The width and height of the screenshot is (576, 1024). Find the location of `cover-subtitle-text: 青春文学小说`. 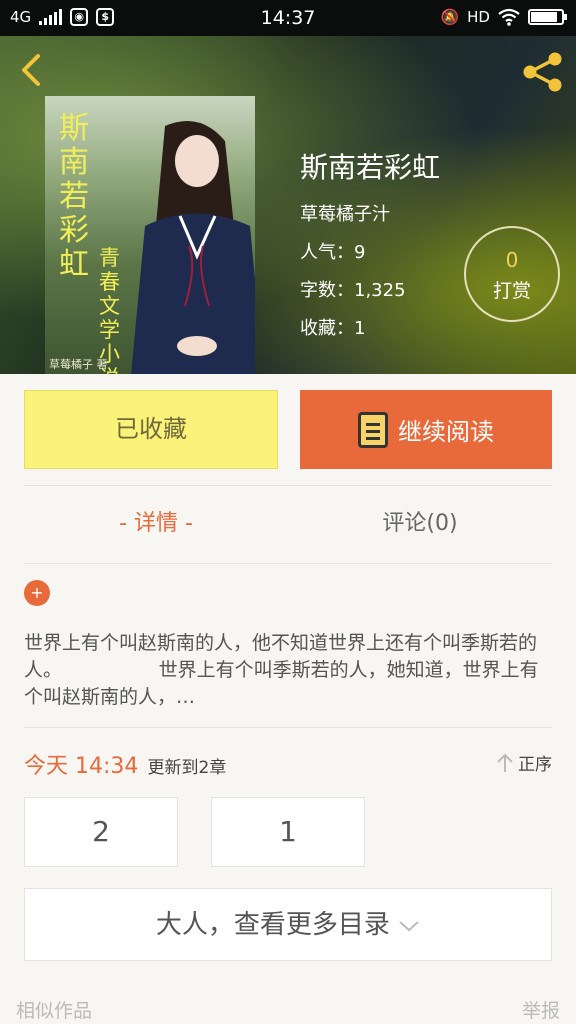

cover-subtitle-text: 青春文学小说 is located at coordinates (109, 310).